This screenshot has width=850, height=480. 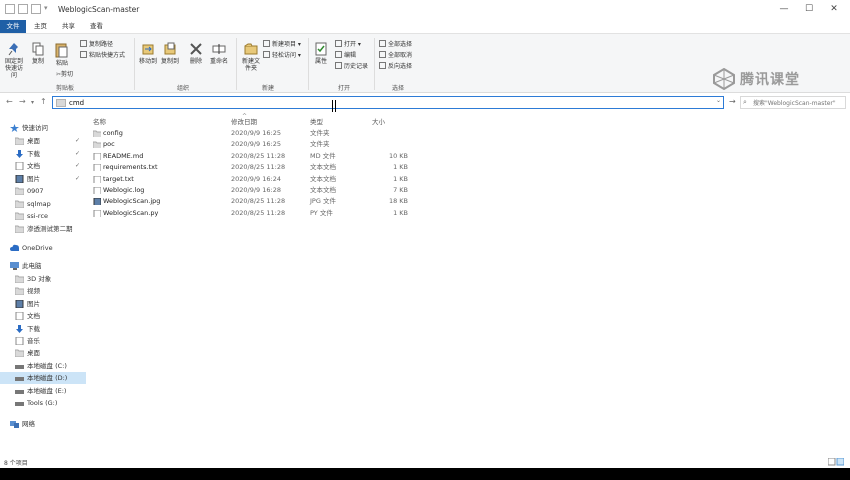 What do you see at coordinates (64, 74) in the screenshot?
I see `cut-button: ✂剪切` at bounding box center [64, 74].